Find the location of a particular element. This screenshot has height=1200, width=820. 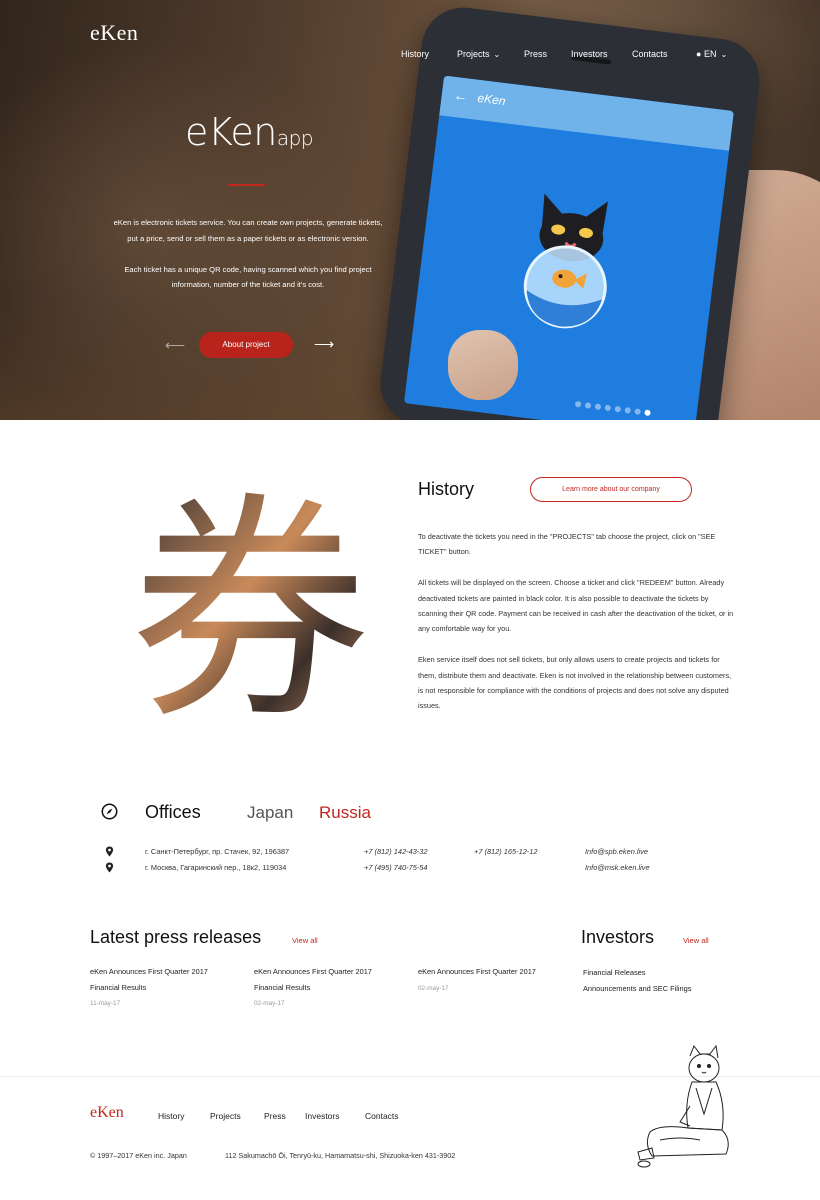

press-view-all-link: View all is located at coordinates (305, 940).